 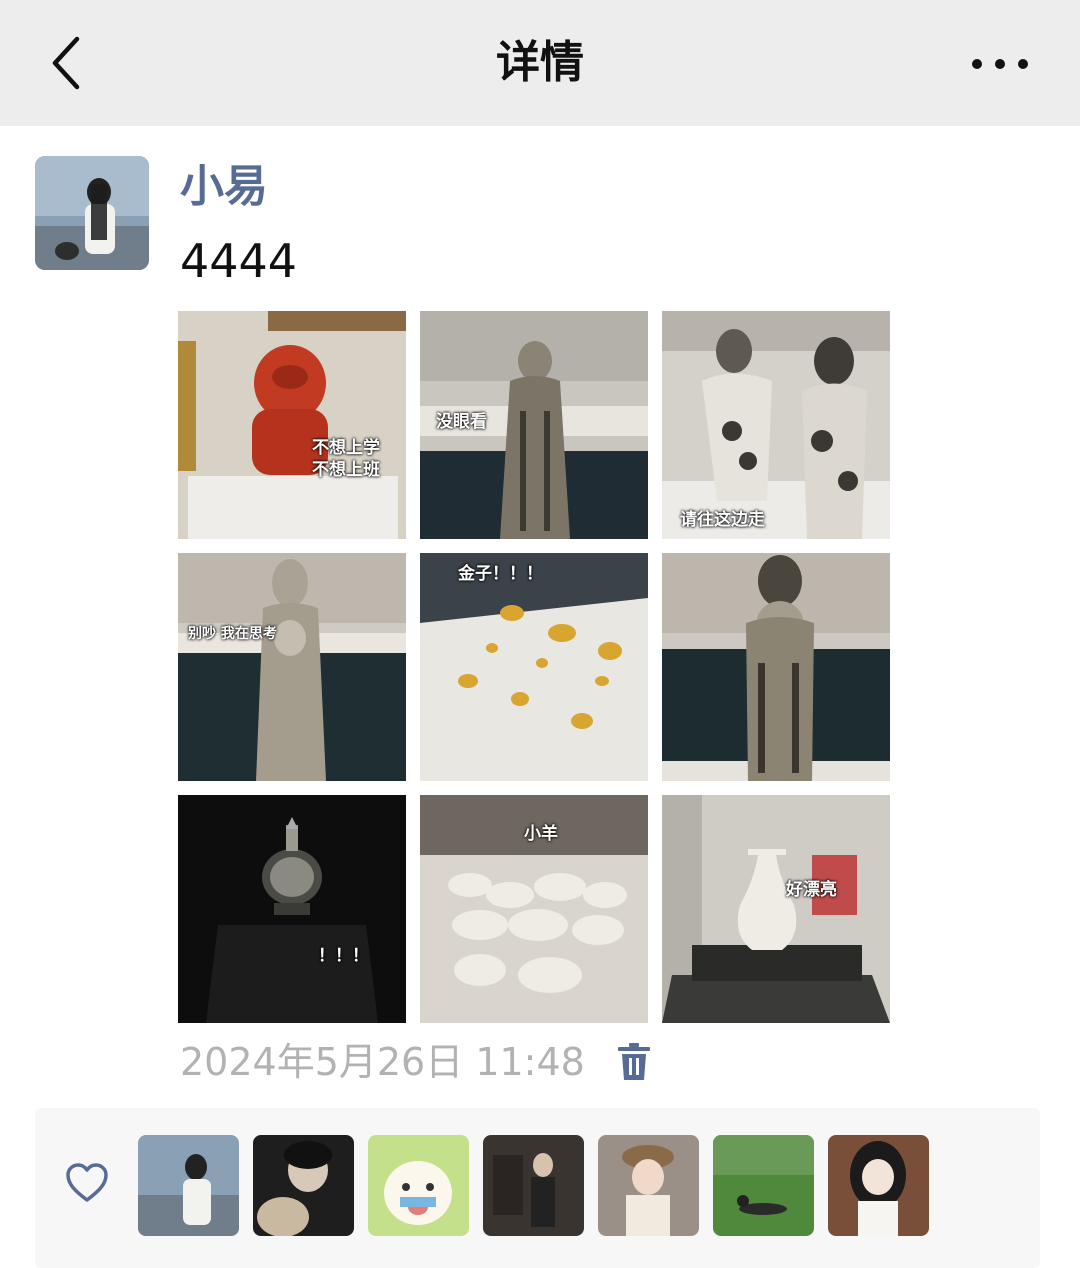 I want to click on post-timestamp: 2024年5月26日 11:48, so click(x=382, y=1062).